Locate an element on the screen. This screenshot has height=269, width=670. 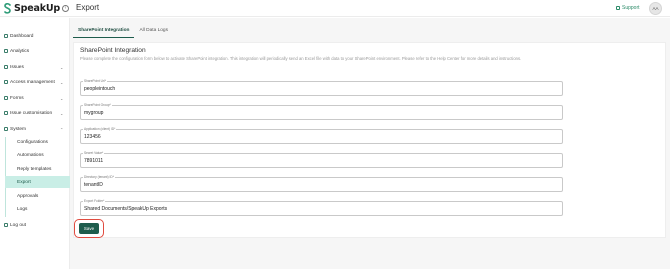
sidebar-item-label: System is located at coordinates (18, 129).